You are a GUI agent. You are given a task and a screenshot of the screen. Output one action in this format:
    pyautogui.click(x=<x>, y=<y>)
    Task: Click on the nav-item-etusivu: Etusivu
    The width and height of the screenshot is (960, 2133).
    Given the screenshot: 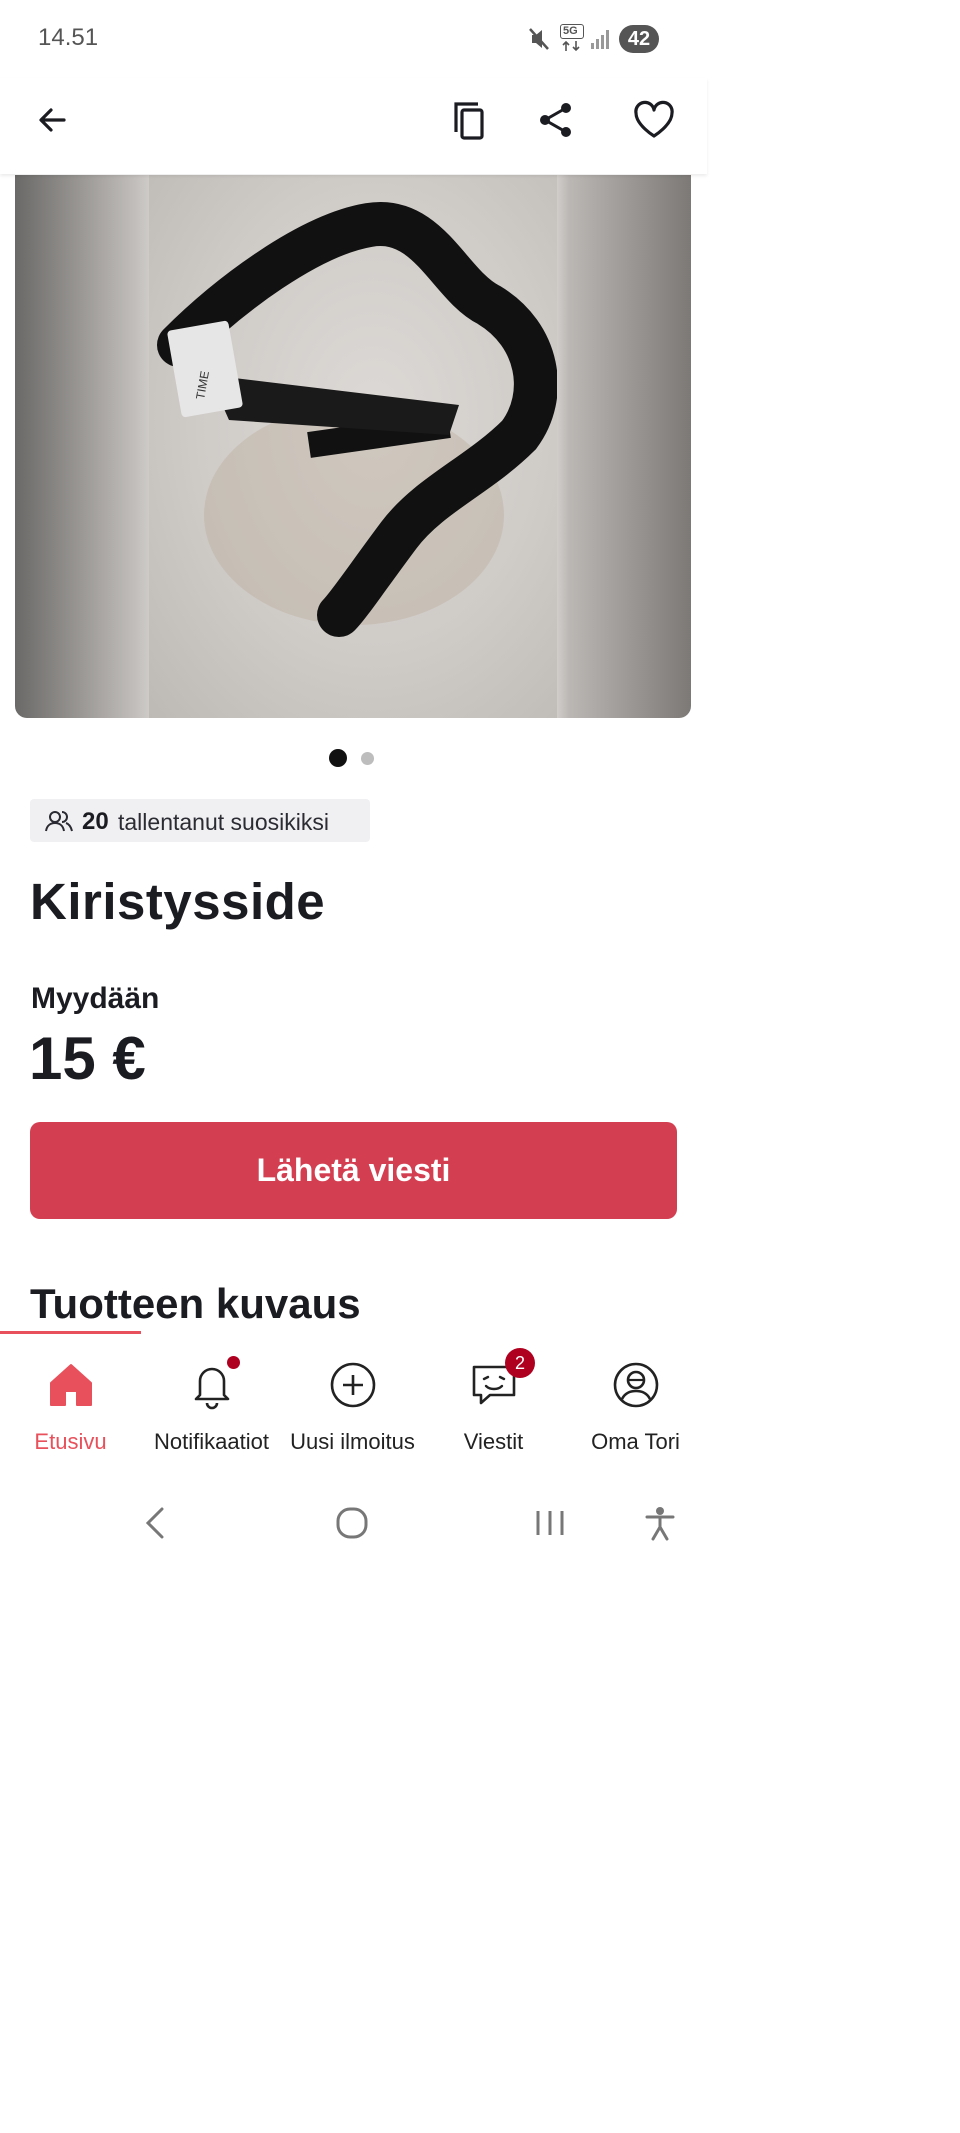 What is the action you would take?
    pyautogui.click(x=70, y=1405)
    